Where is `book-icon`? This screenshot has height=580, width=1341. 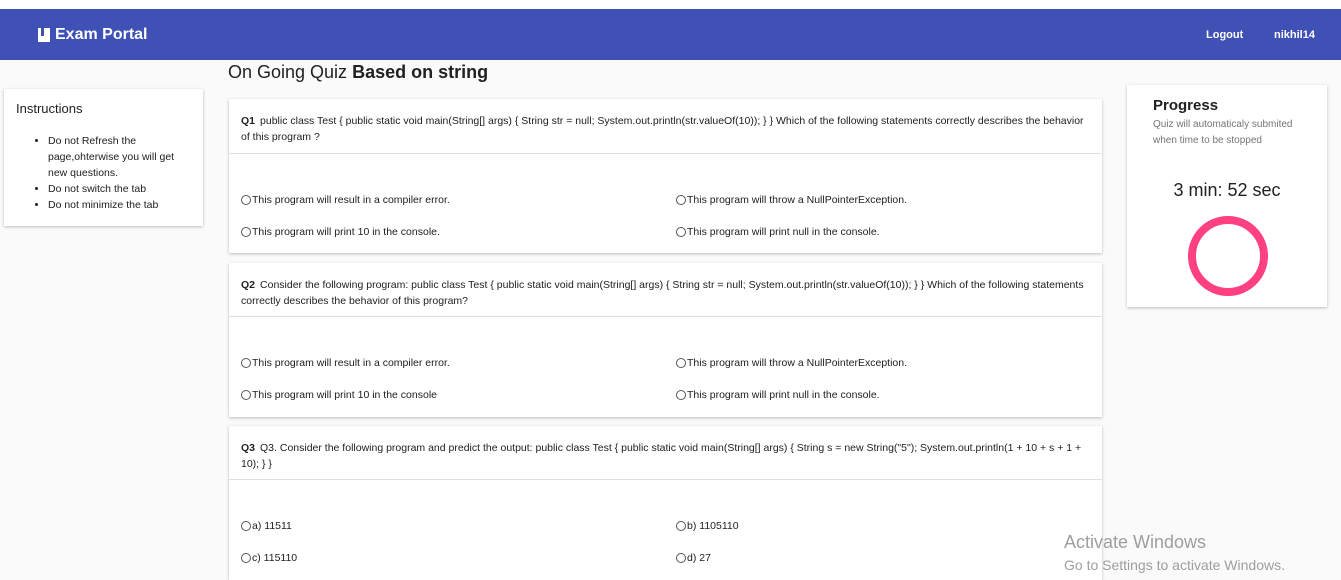
book-icon is located at coordinates (44, 34).